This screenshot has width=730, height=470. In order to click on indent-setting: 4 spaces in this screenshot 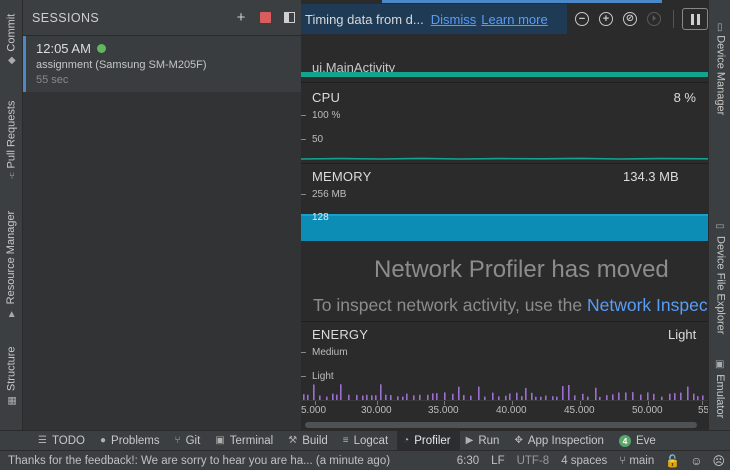, I will do `click(584, 461)`.